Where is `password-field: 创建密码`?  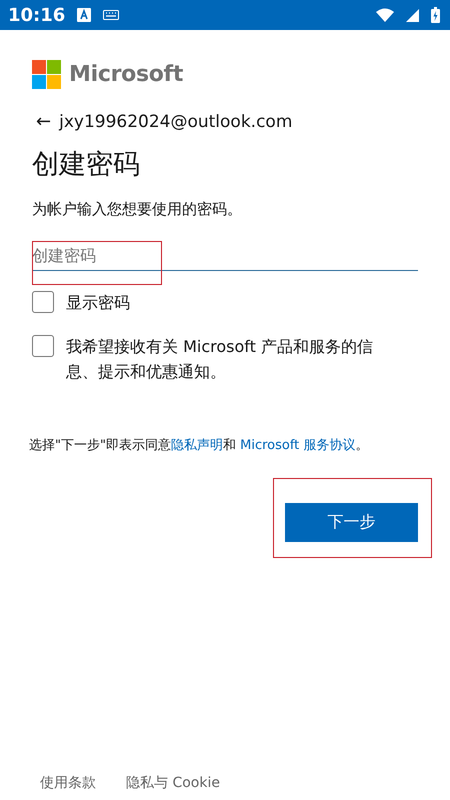 password-field: 创建密码 is located at coordinates (225, 251).